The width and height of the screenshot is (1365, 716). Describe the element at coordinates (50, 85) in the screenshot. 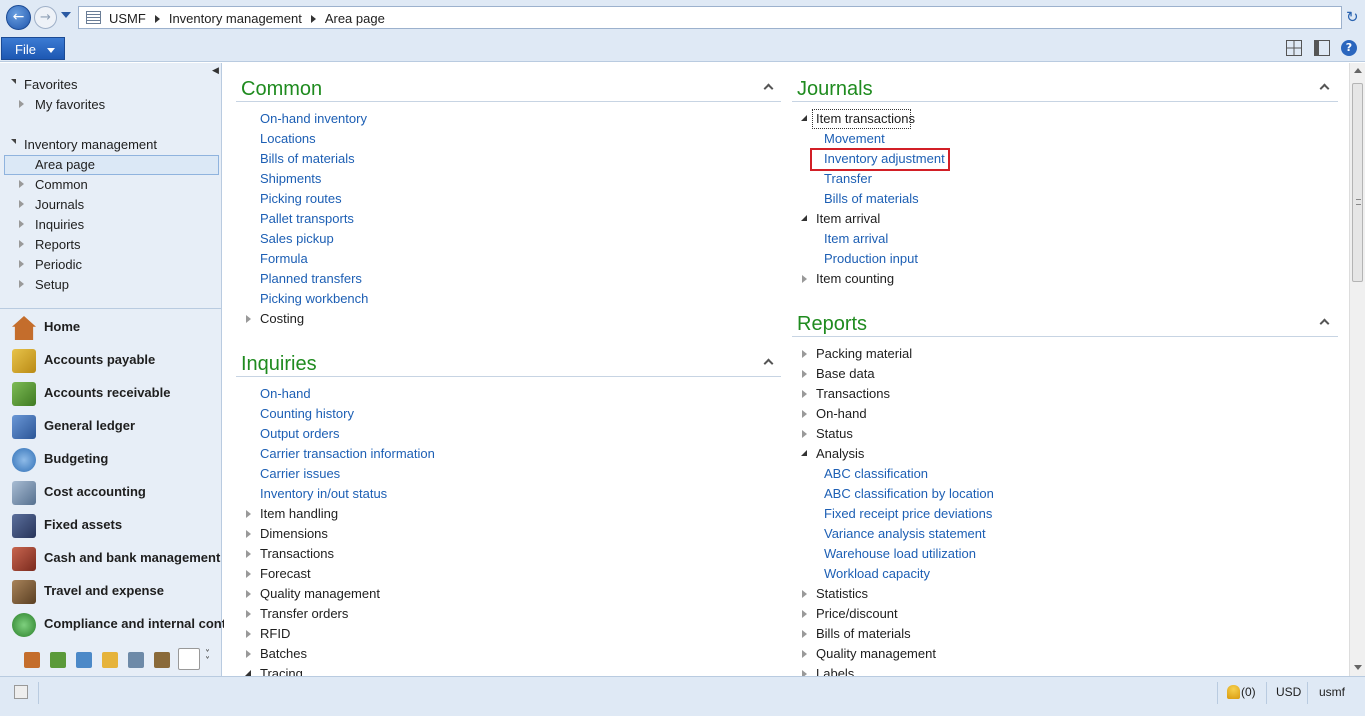

I see `favorites-node: Favorites` at that location.